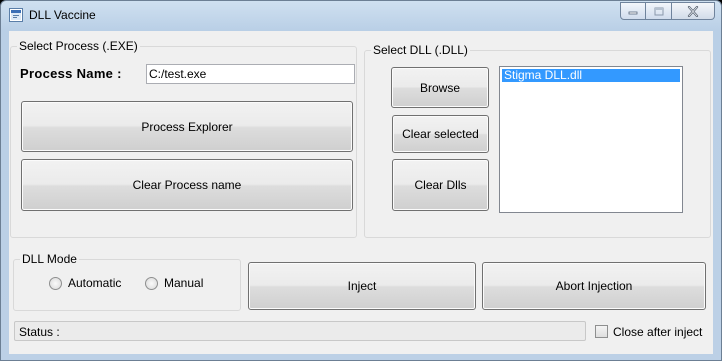  Describe the element at coordinates (591, 139) in the screenshot. I see `dll-listbox: Stigma DLL.dll` at that location.